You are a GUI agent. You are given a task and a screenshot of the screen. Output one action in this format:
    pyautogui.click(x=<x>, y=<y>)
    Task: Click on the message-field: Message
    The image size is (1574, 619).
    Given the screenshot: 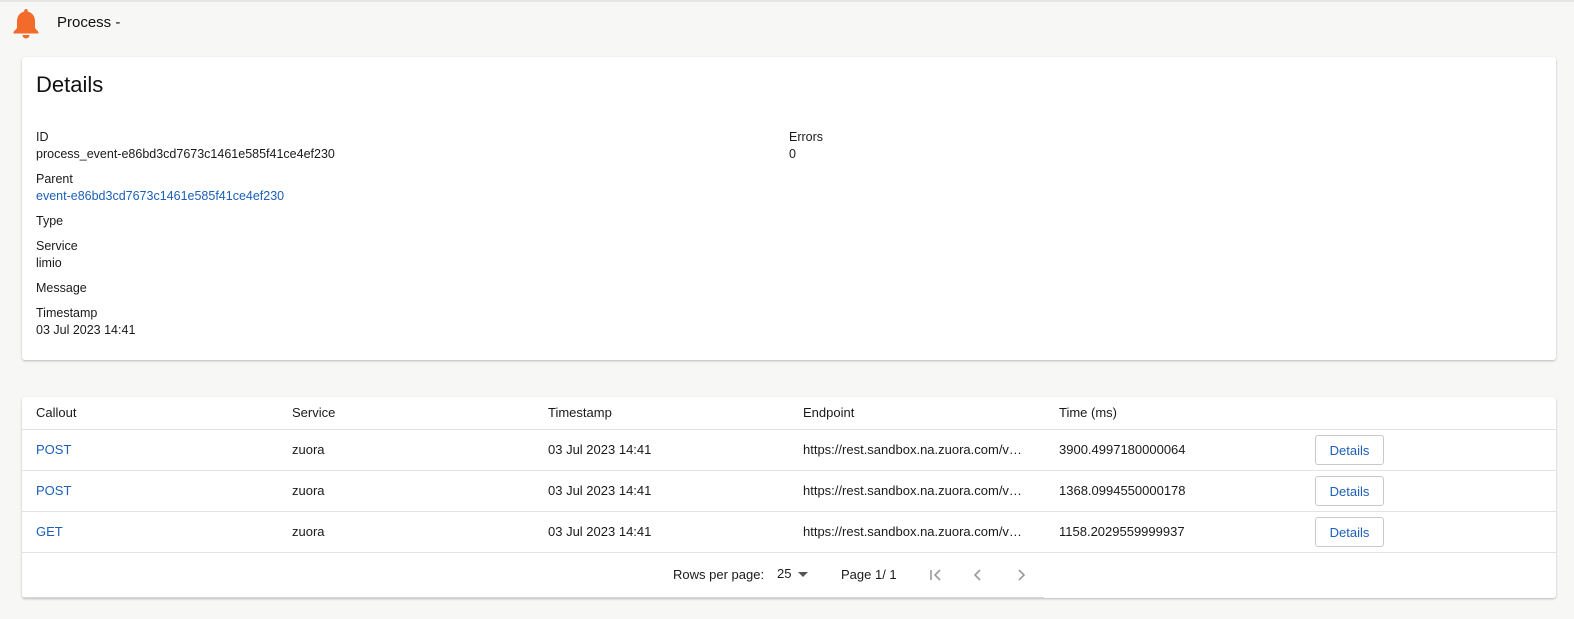 What is the action you would take?
    pyautogui.click(x=61, y=288)
    